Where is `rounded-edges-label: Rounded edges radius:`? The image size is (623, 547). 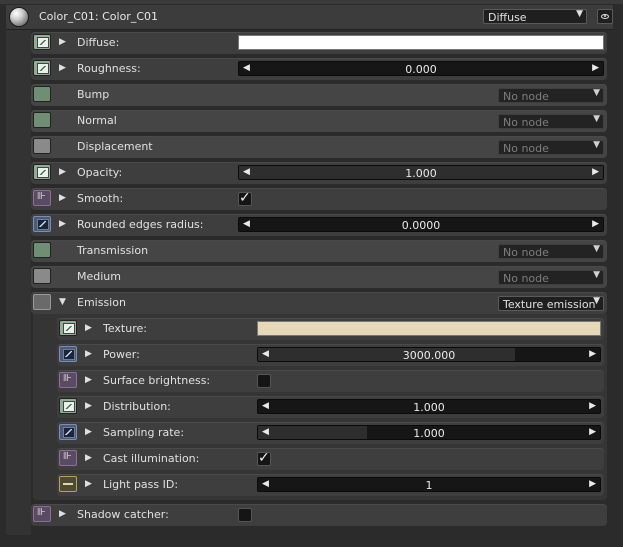 rounded-edges-label: Rounded edges radius: is located at coordinates (140, 224).